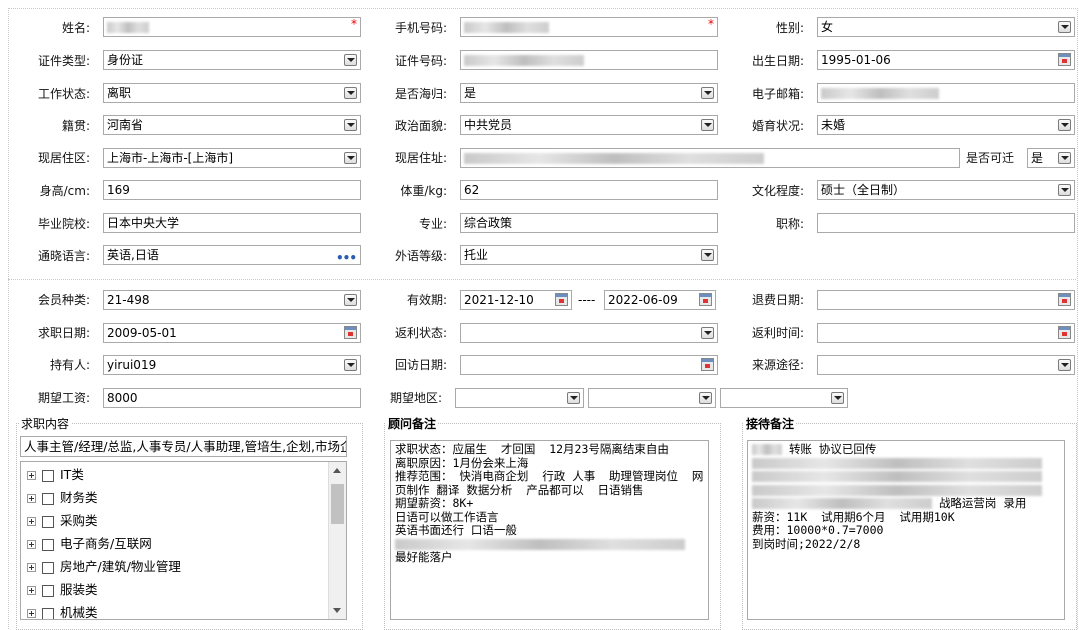 This screenshot has width=1079, height=630. I want to click on scroll-thumb, so click(337, 504).